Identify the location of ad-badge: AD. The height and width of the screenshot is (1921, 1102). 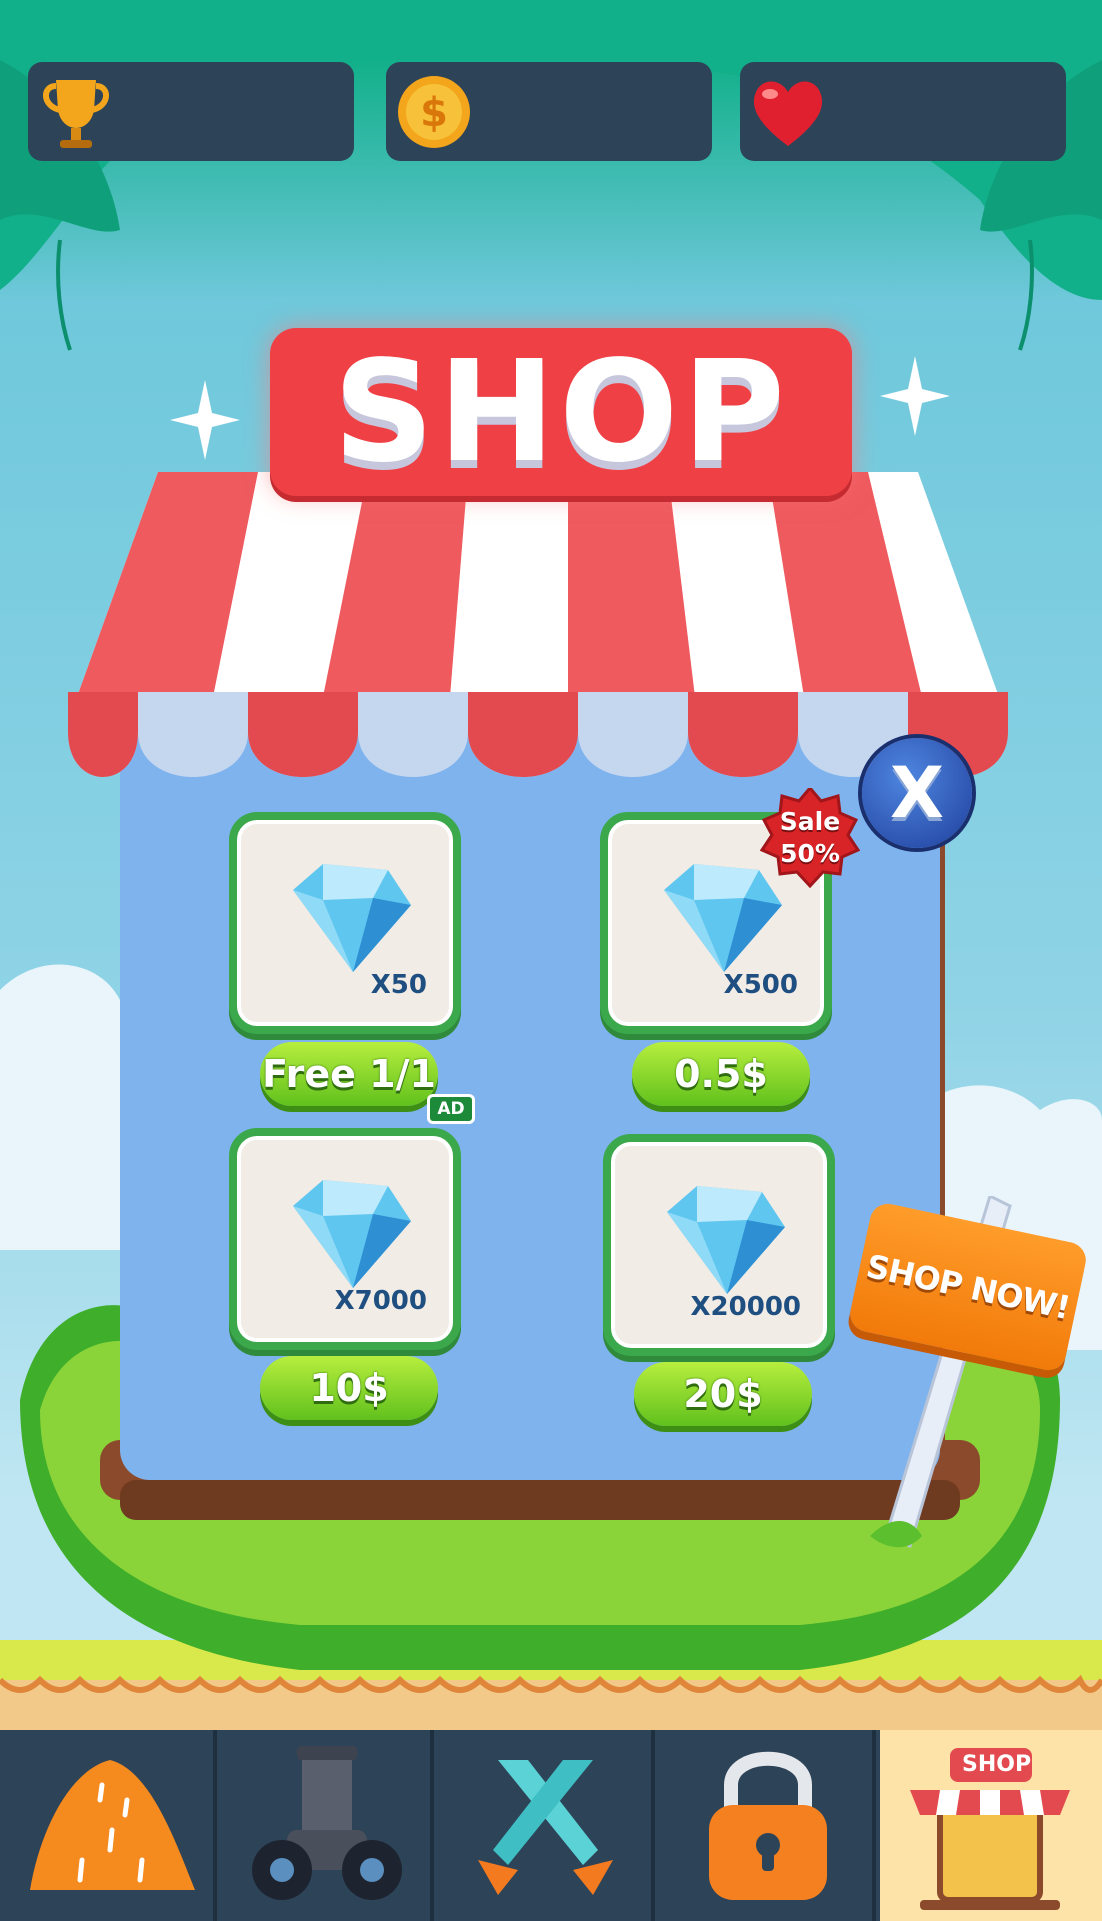
(451, 1109).